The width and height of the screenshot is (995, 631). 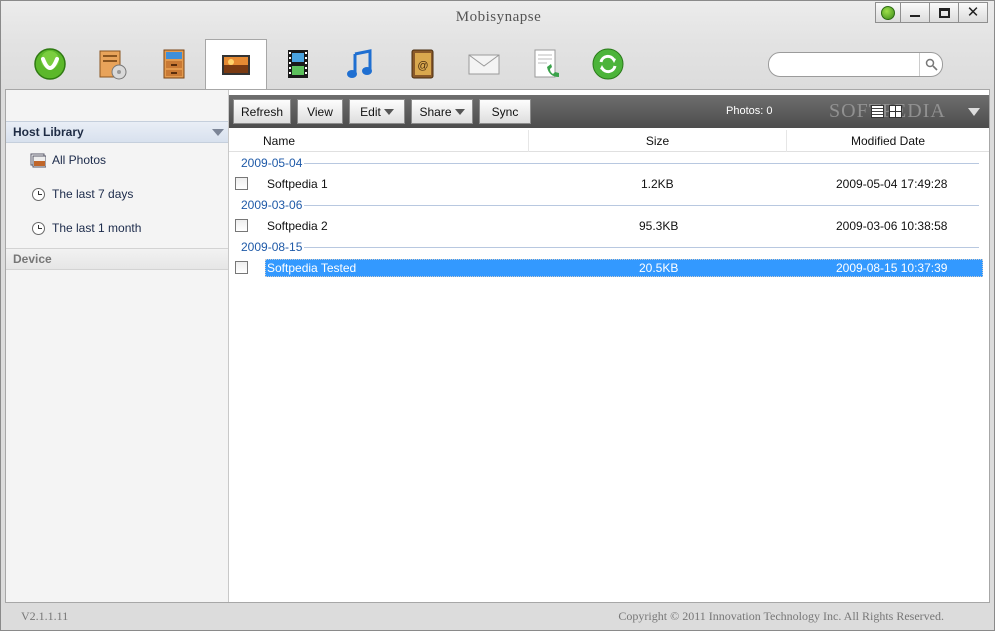 I want to click on search-box, so click(x=855, y=64).